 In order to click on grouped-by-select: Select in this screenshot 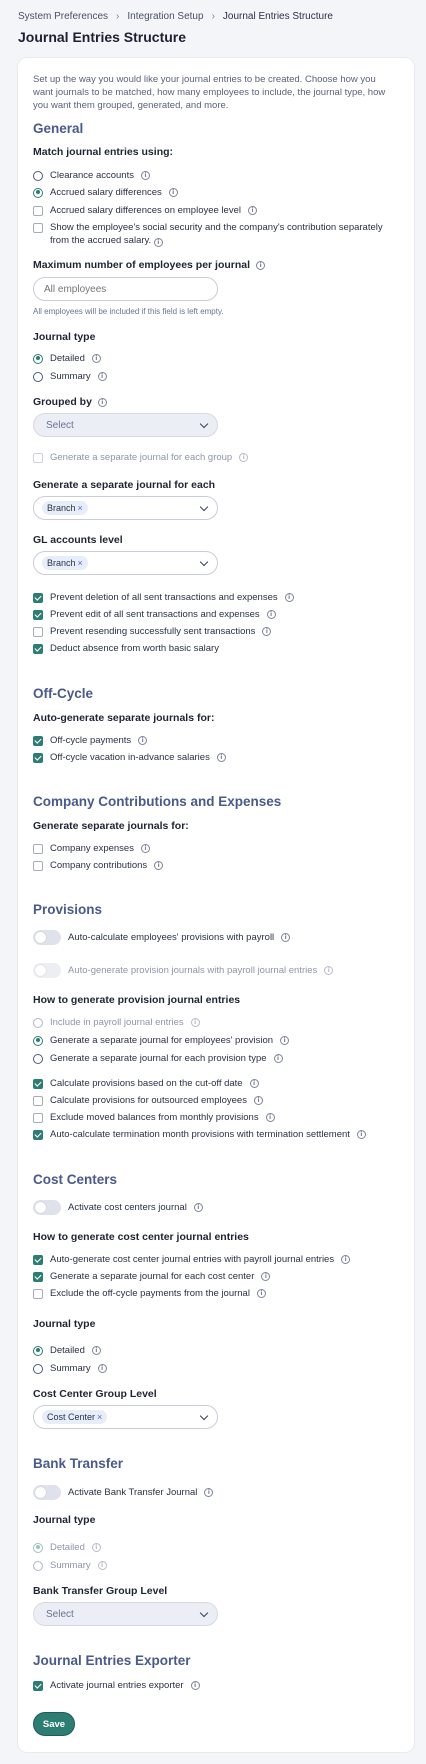, I will do `click(125, 425)`.